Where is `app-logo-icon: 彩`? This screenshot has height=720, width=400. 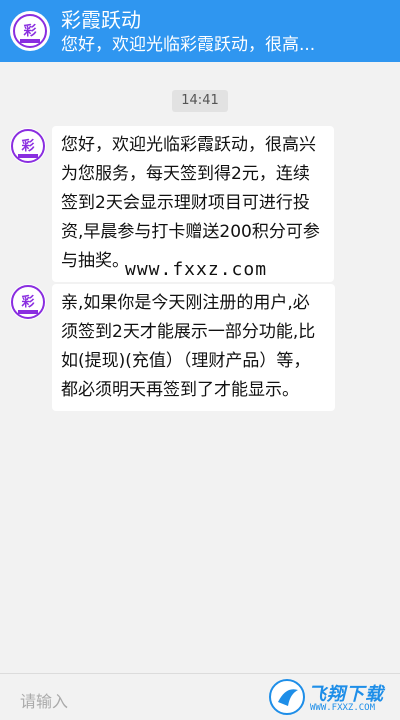 app-logo-icon: 彩 is located at coordinates (30, 31).